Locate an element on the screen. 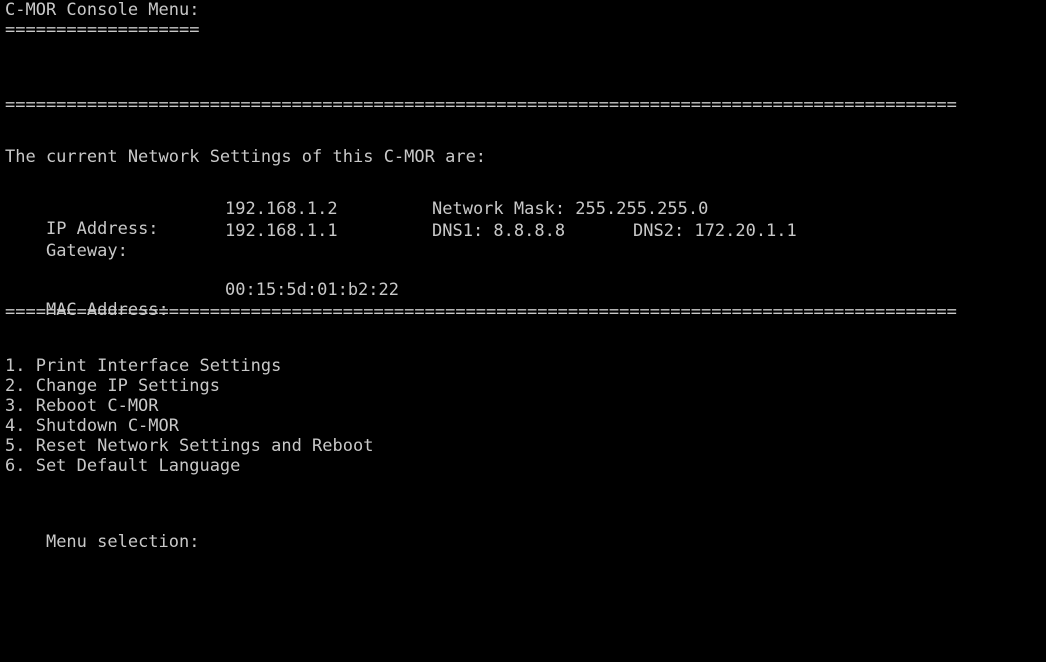 The height and width of the screenshot is (662, 1056). console-title: C-MOR Console Menu: is located at coordinates (102, 10).